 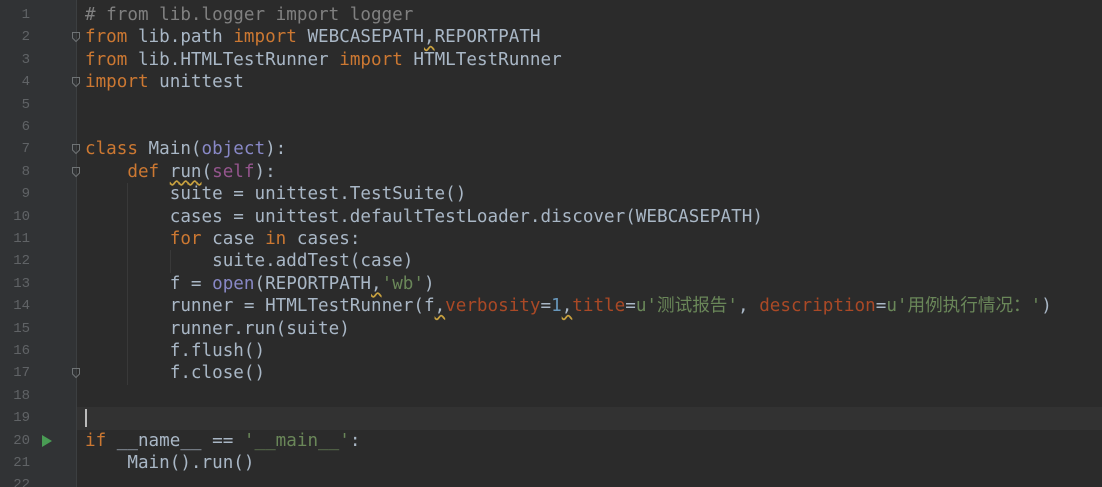 What do you see at coordinates (185, 171) in the screenshot?
I see `code-token: run` at bounding box center [185, 171].